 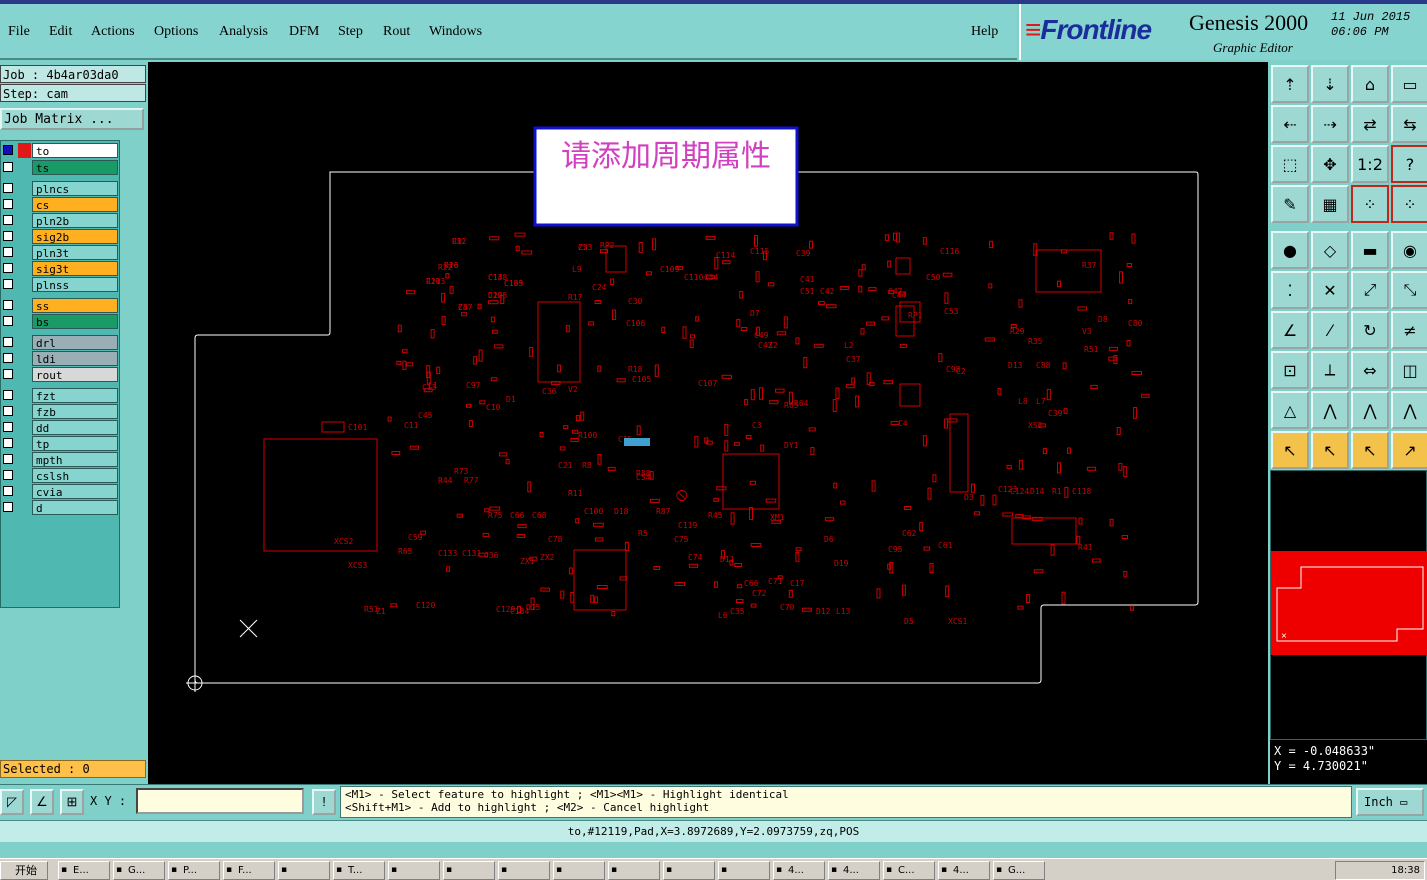 I want to click on layer-row-cslsh: cslsh, so click(x=60, y=475).